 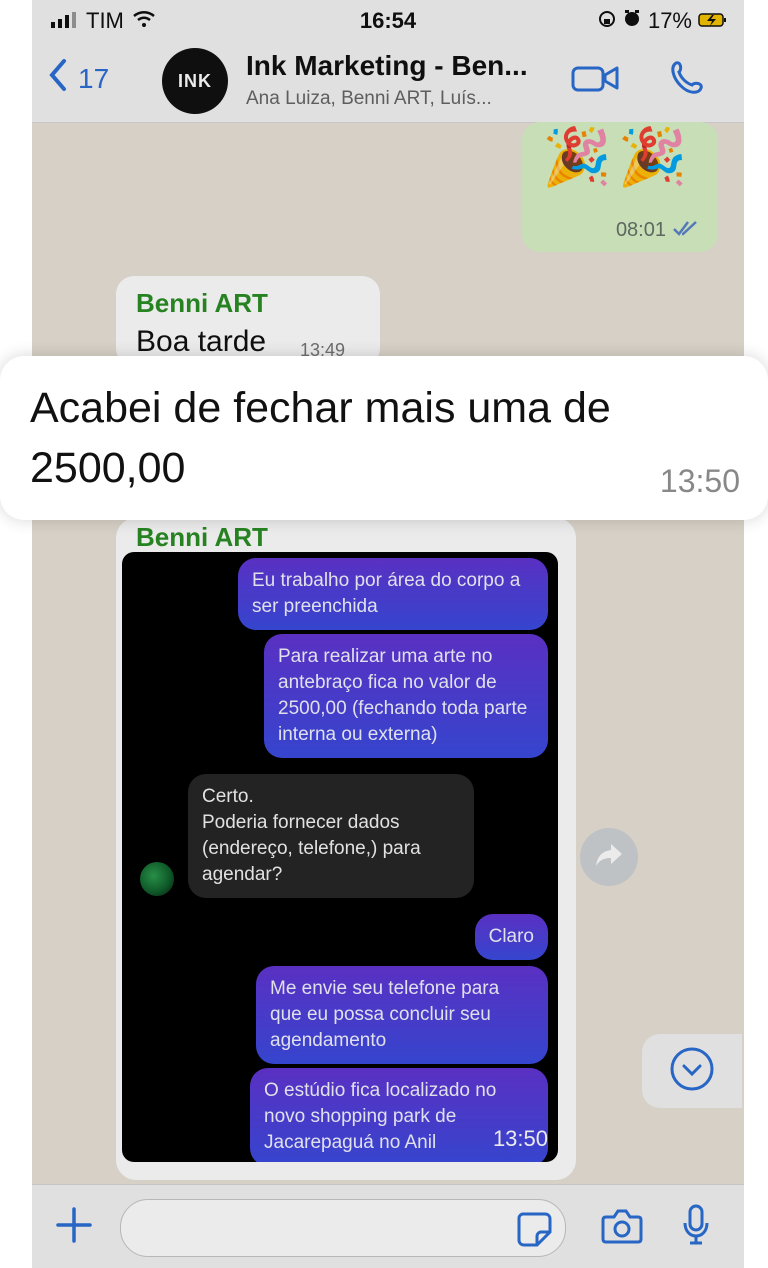 I want to click on lock-icon, so click(x=607, y=21).